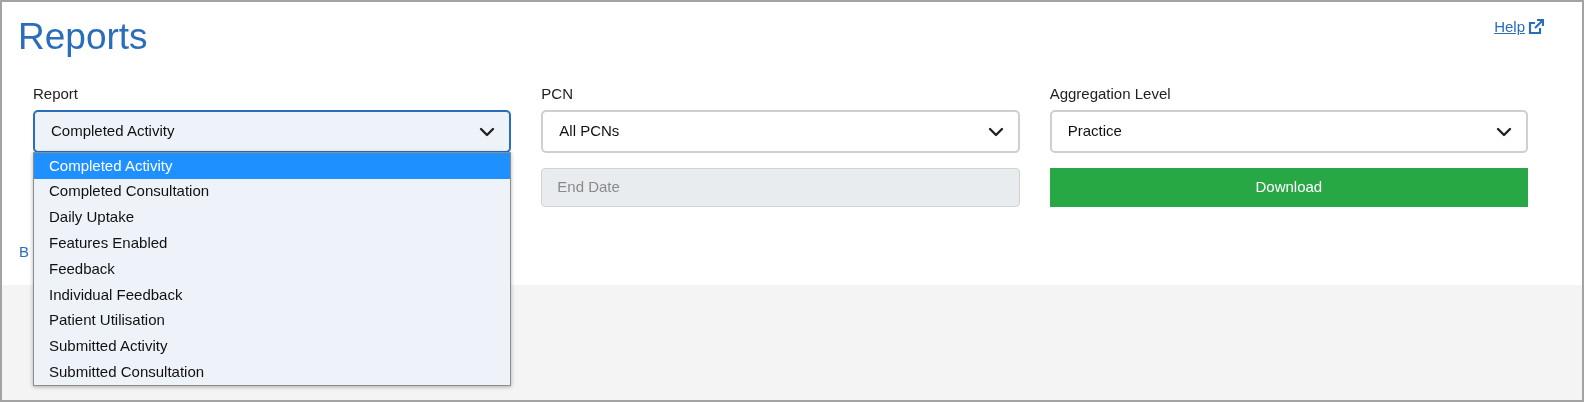  What do you see at coordinates (1288, 131) in the screenshot?
I see `select-field: Practice` at bounding box center [1288, 131].